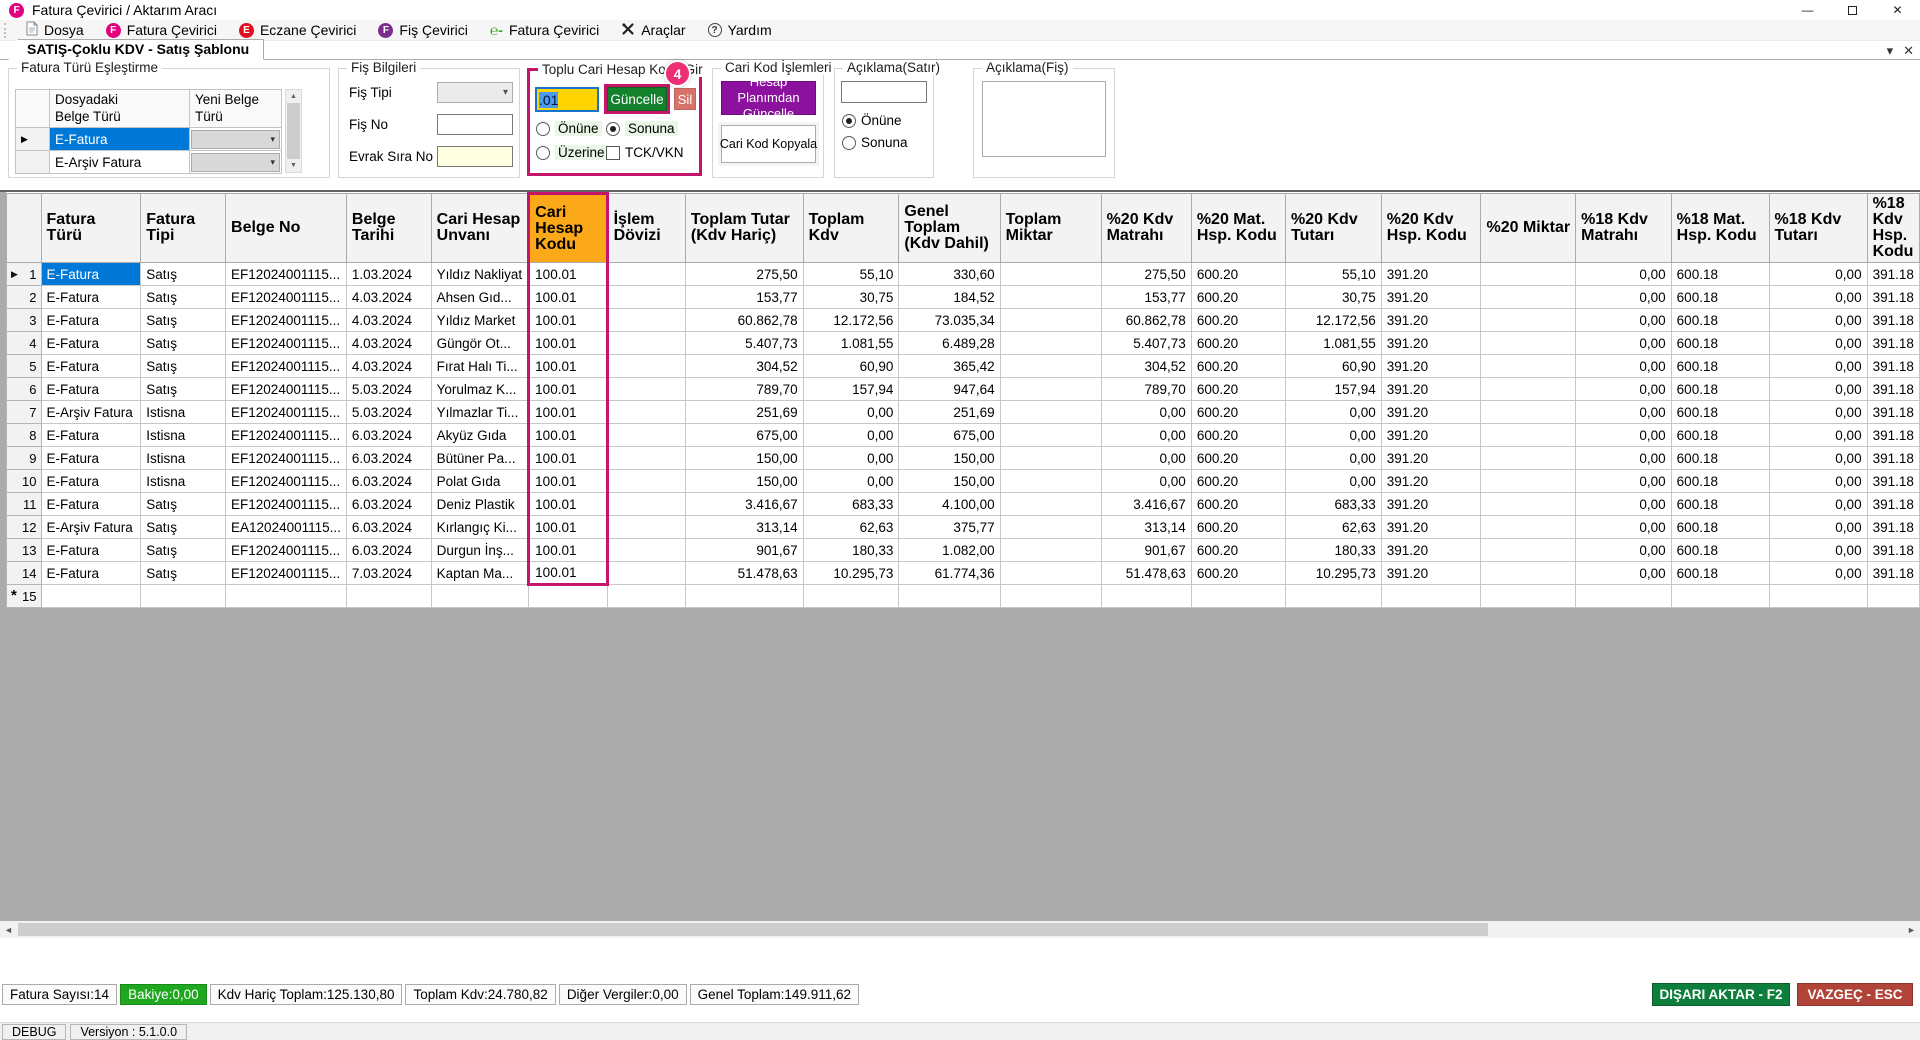  Describe the element at coordinates (1720, 228) in the screenshot. I see `column-header: %18 Mat. Hsp. Kodu` at that location.